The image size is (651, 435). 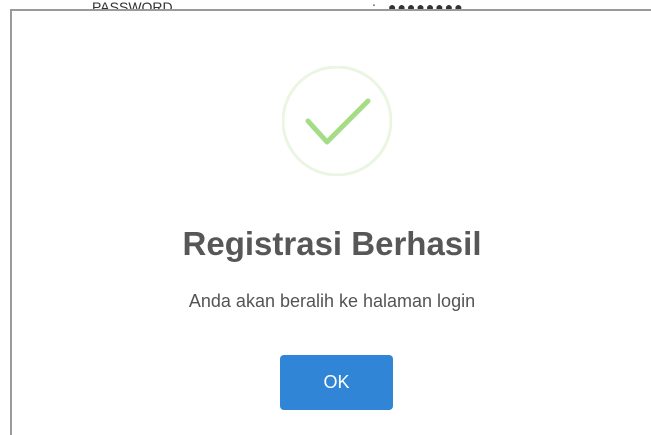 I want to click on success-check-icon, so click(x=337, y=121).